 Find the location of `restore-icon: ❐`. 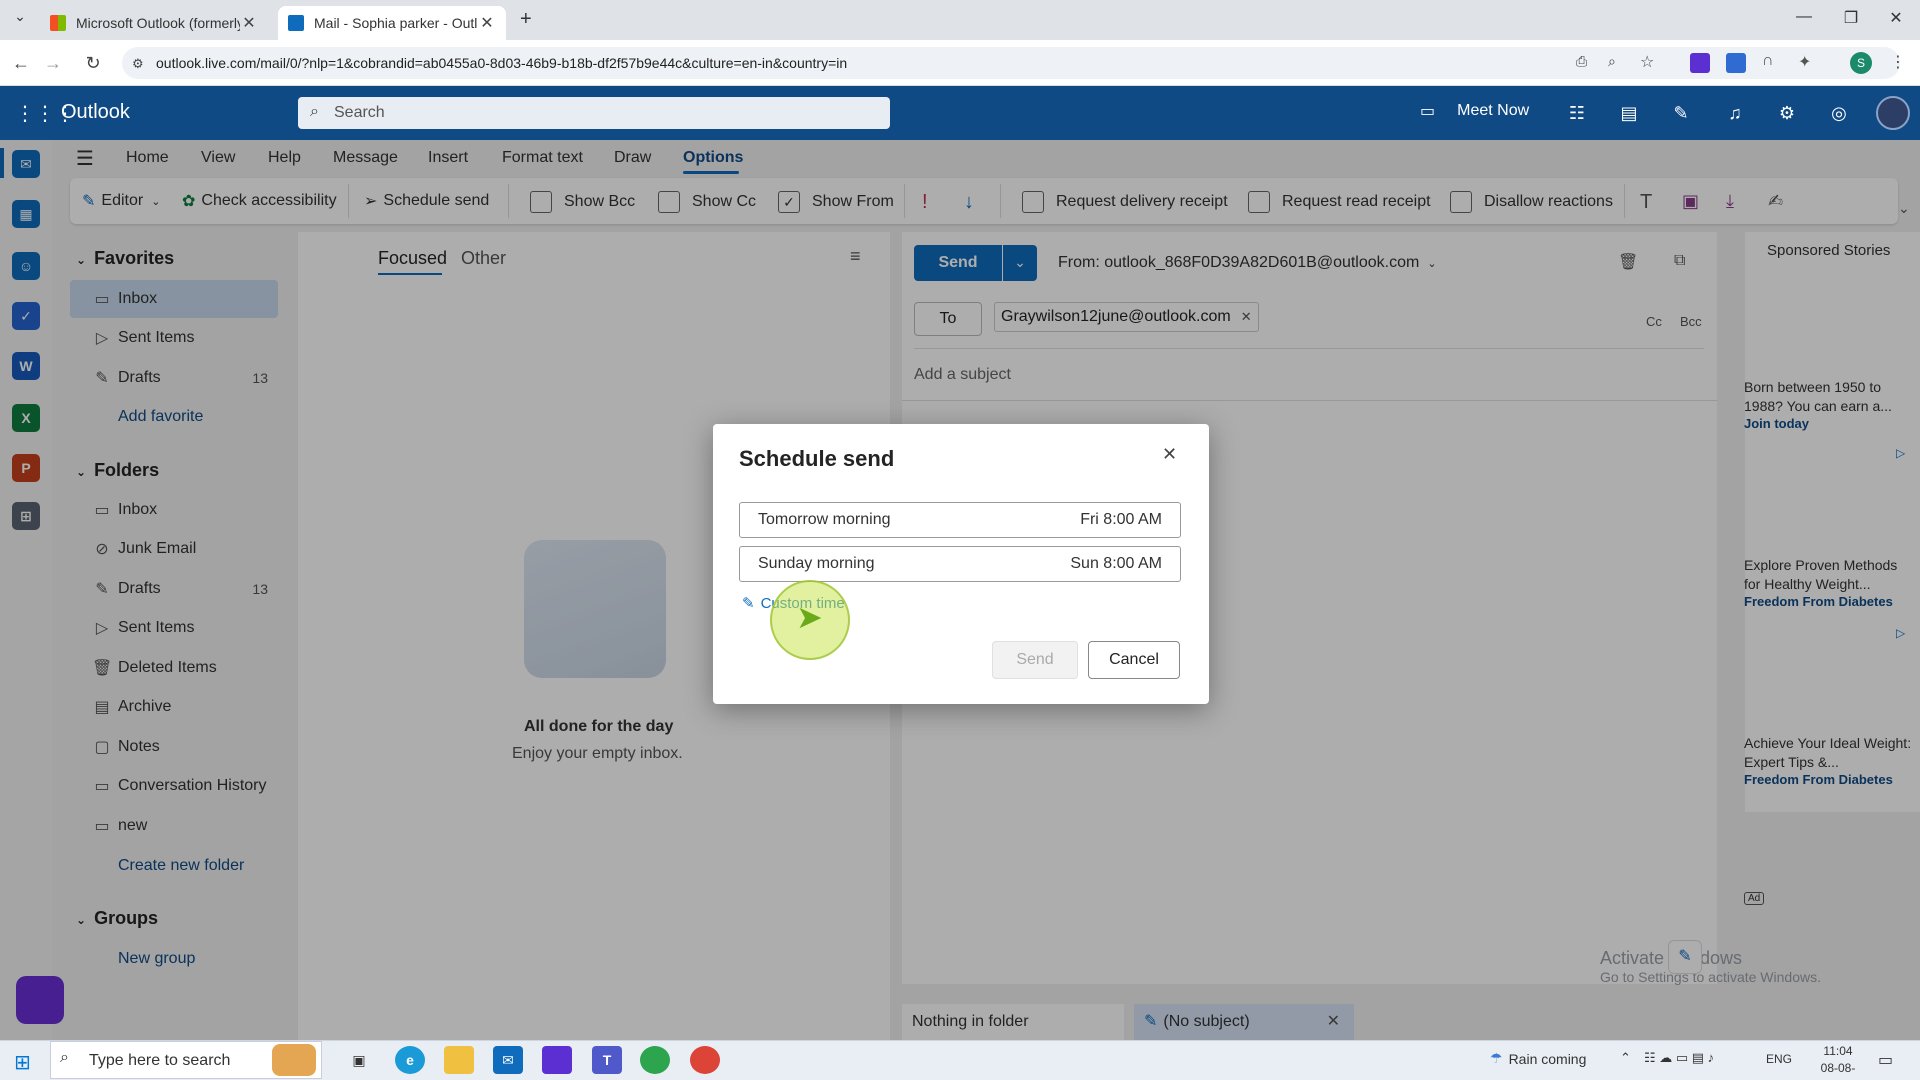

restore-icon: ❐ is located at coordinates (1851, 18).